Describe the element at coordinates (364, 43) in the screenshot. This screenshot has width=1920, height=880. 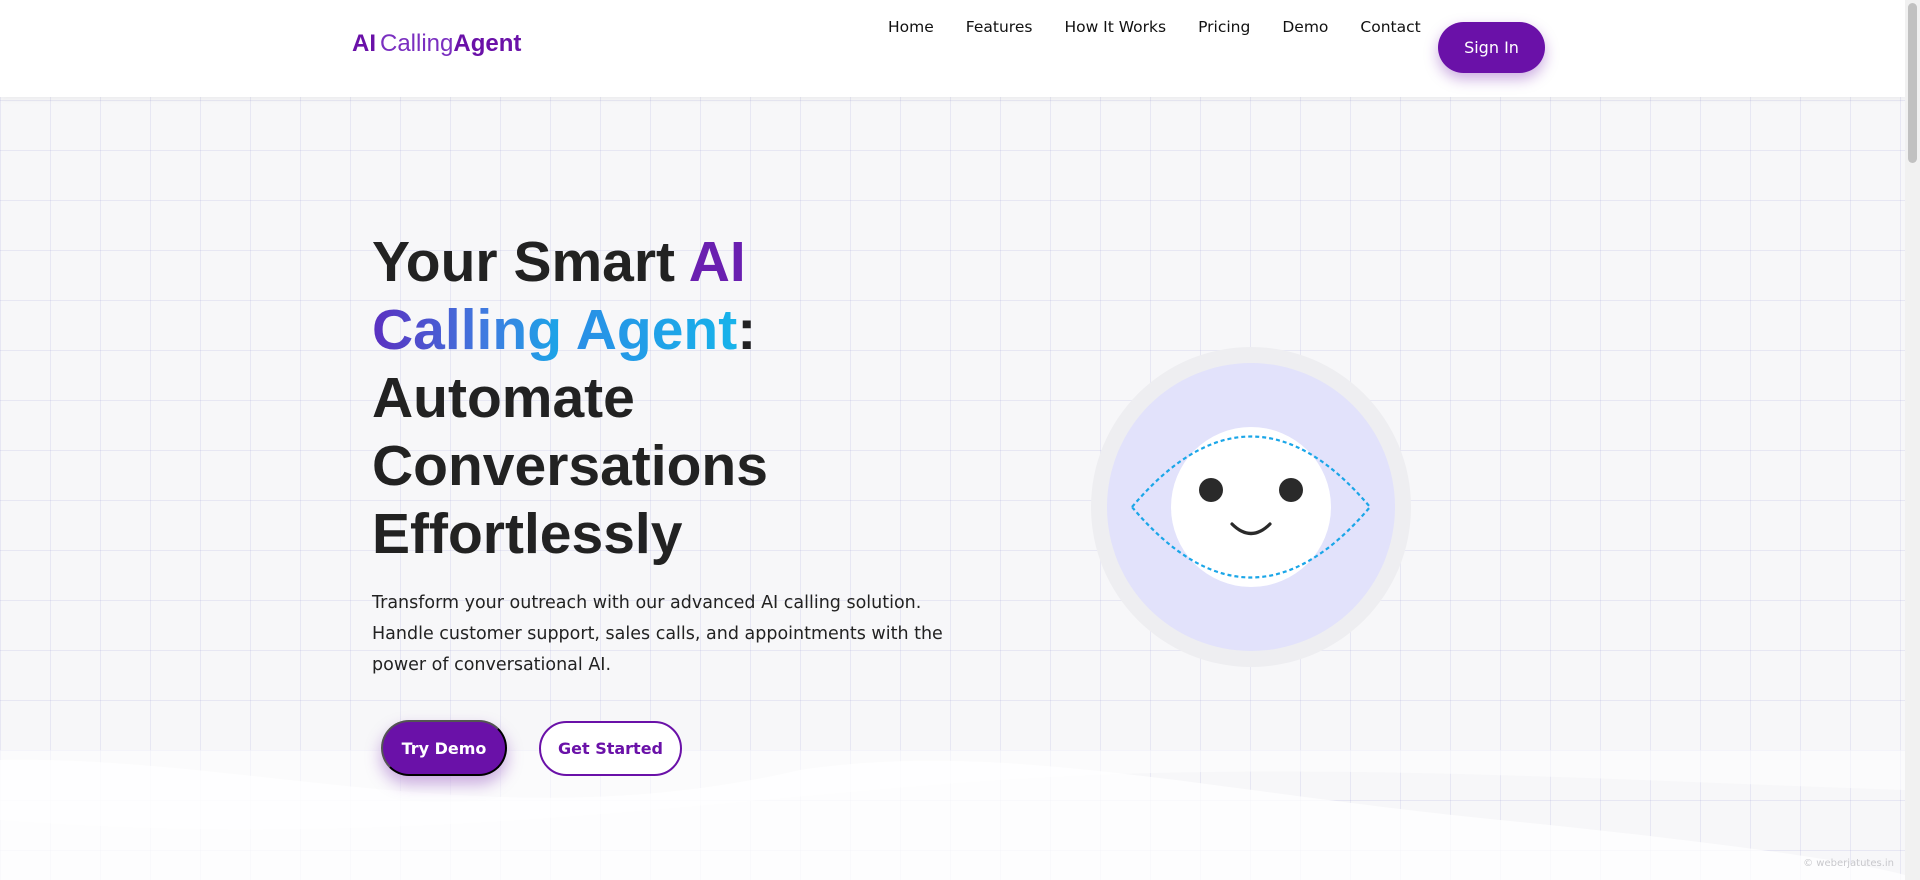
I see `brand-part-ai: AI` at that location.